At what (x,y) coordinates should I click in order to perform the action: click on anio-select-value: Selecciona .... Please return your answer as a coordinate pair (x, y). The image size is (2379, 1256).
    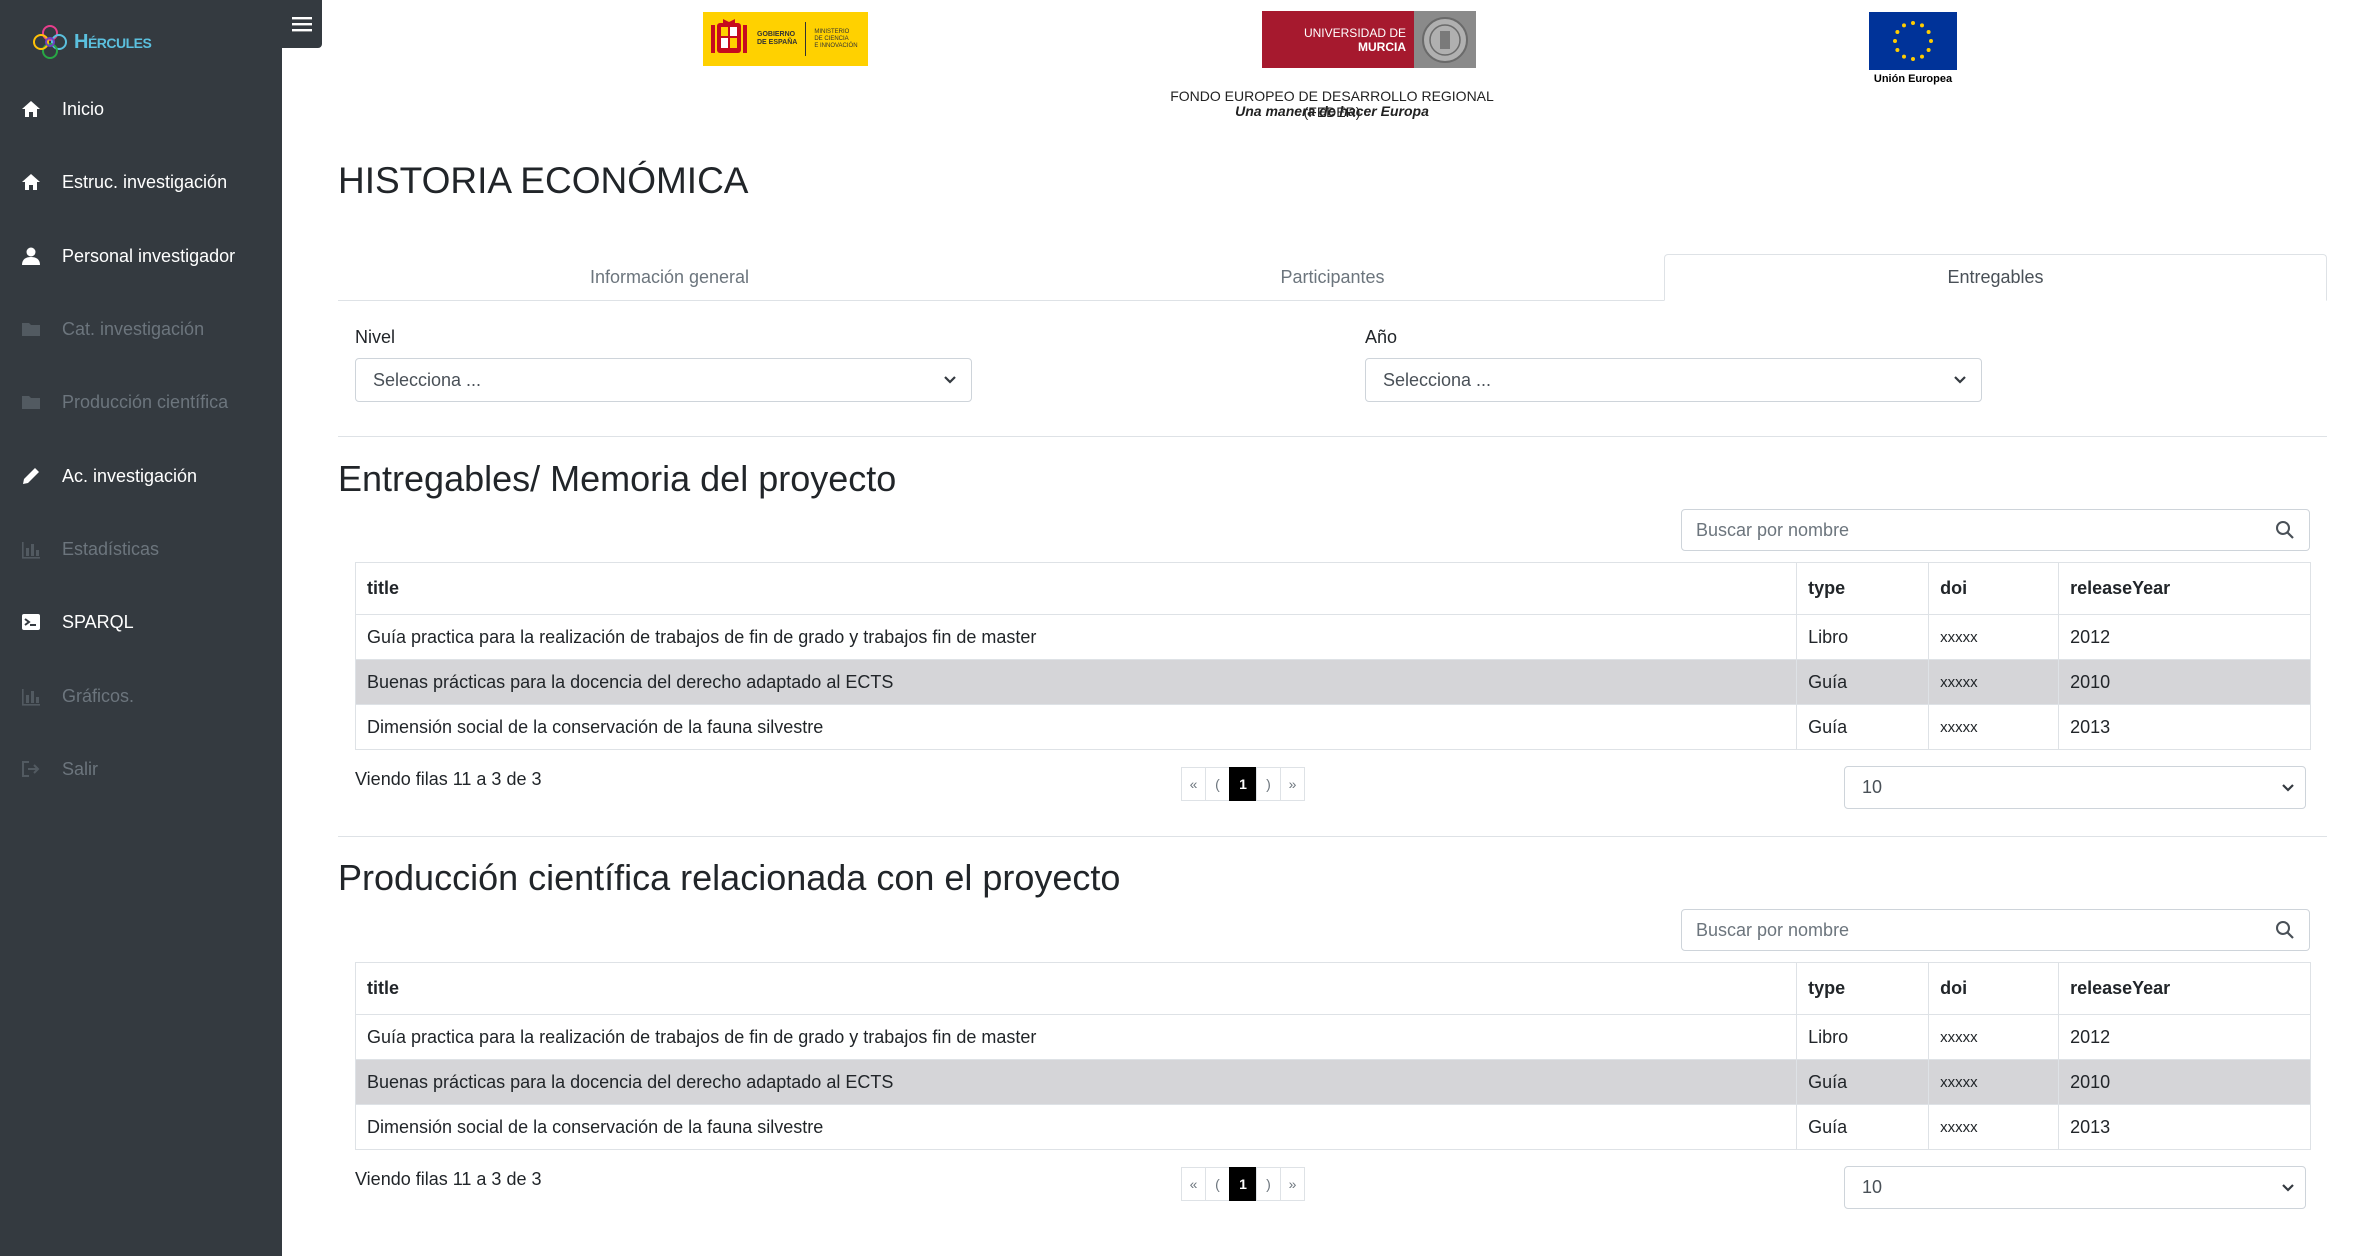
    Looking at the image, I should click on (1437, 379).